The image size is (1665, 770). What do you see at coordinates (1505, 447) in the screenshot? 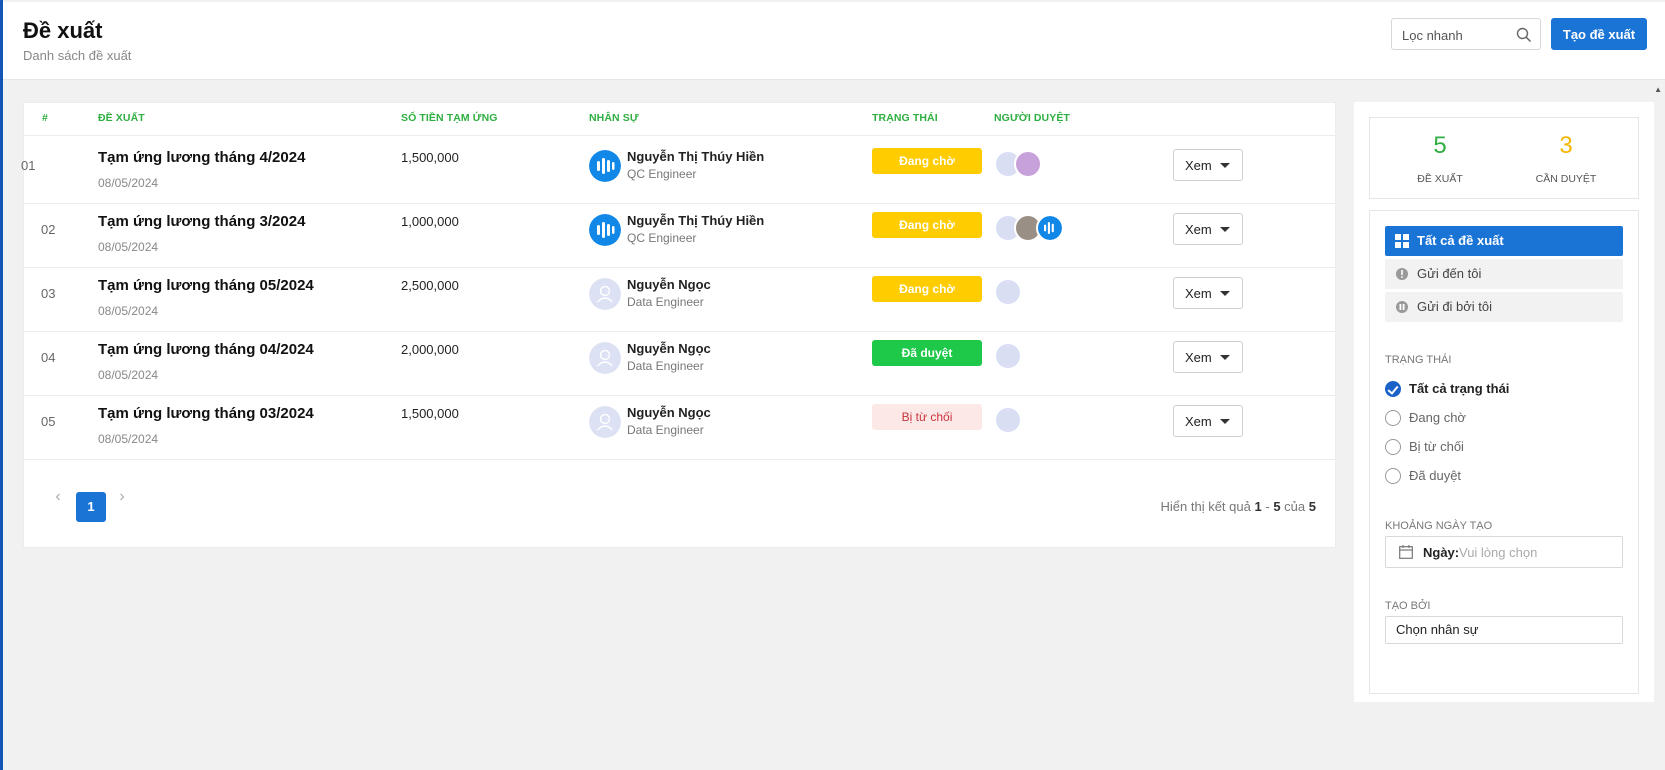
I see `status-radio-rejected: Bị từ chối` at bounding box center [1505, 447].